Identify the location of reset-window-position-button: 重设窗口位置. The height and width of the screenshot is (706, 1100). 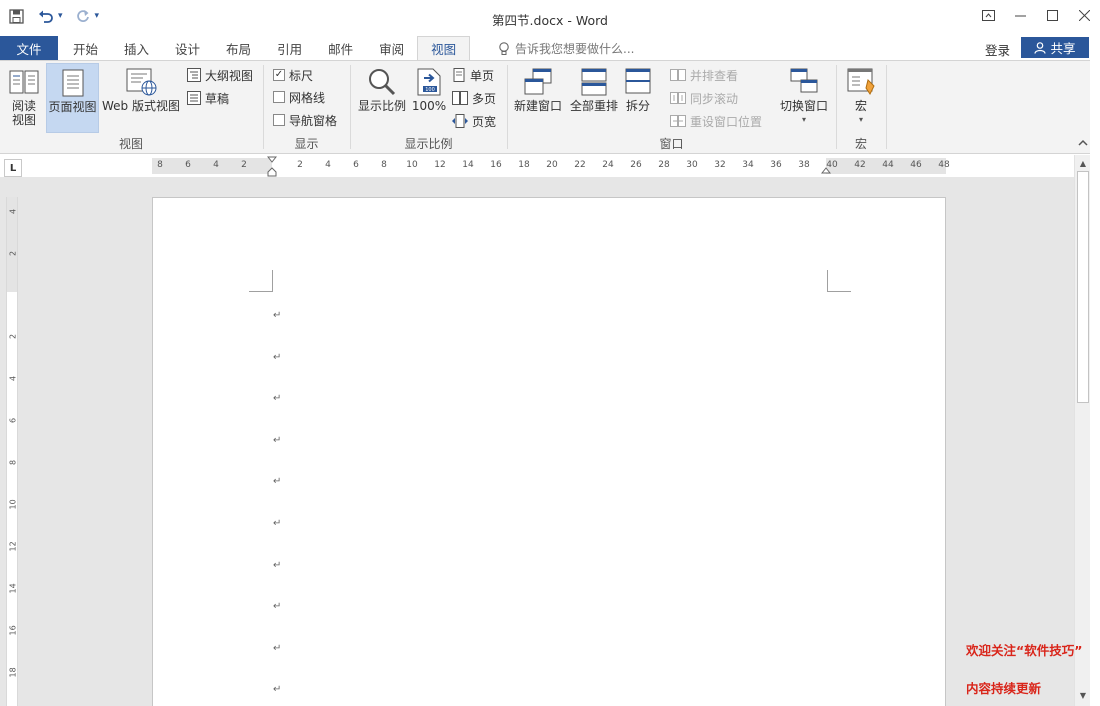
(716, 121).